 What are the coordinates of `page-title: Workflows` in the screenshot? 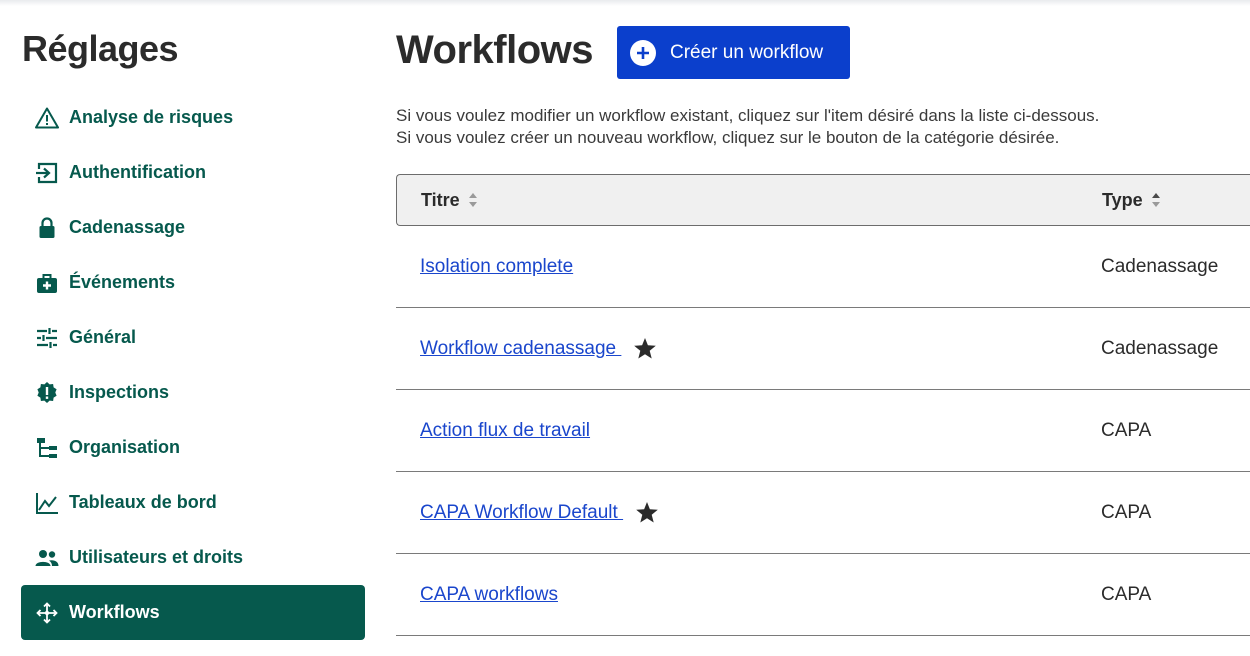 It's located at (495, 50).